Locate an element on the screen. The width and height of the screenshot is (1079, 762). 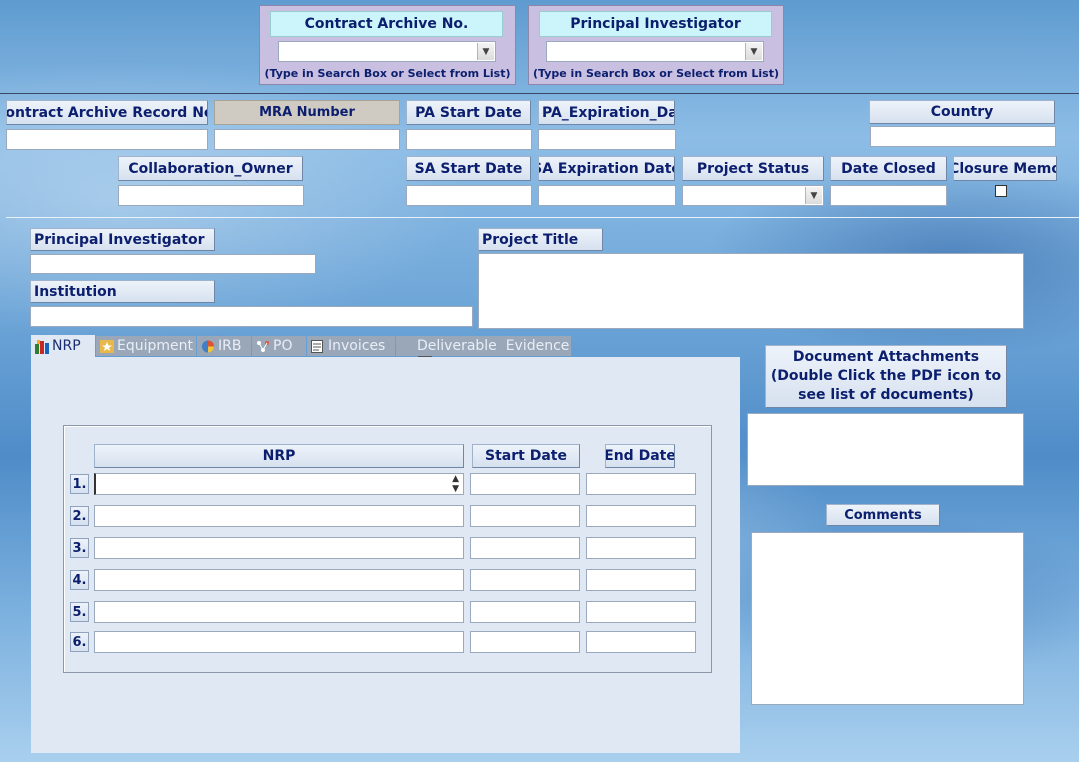
pie-icon is located at coordinates (208, 346).